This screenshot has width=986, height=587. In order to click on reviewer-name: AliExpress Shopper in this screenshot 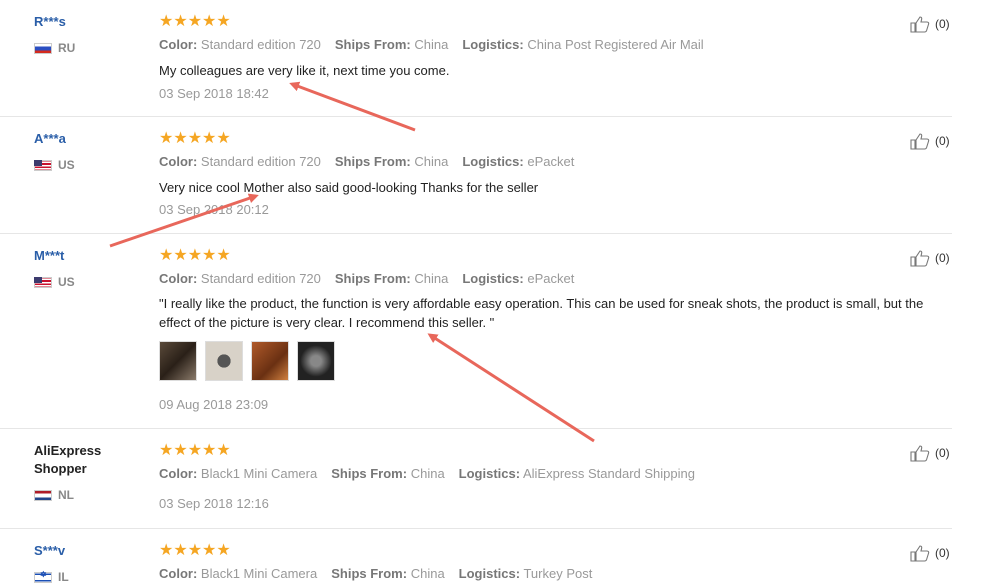, I will do `click(68, 459)`.